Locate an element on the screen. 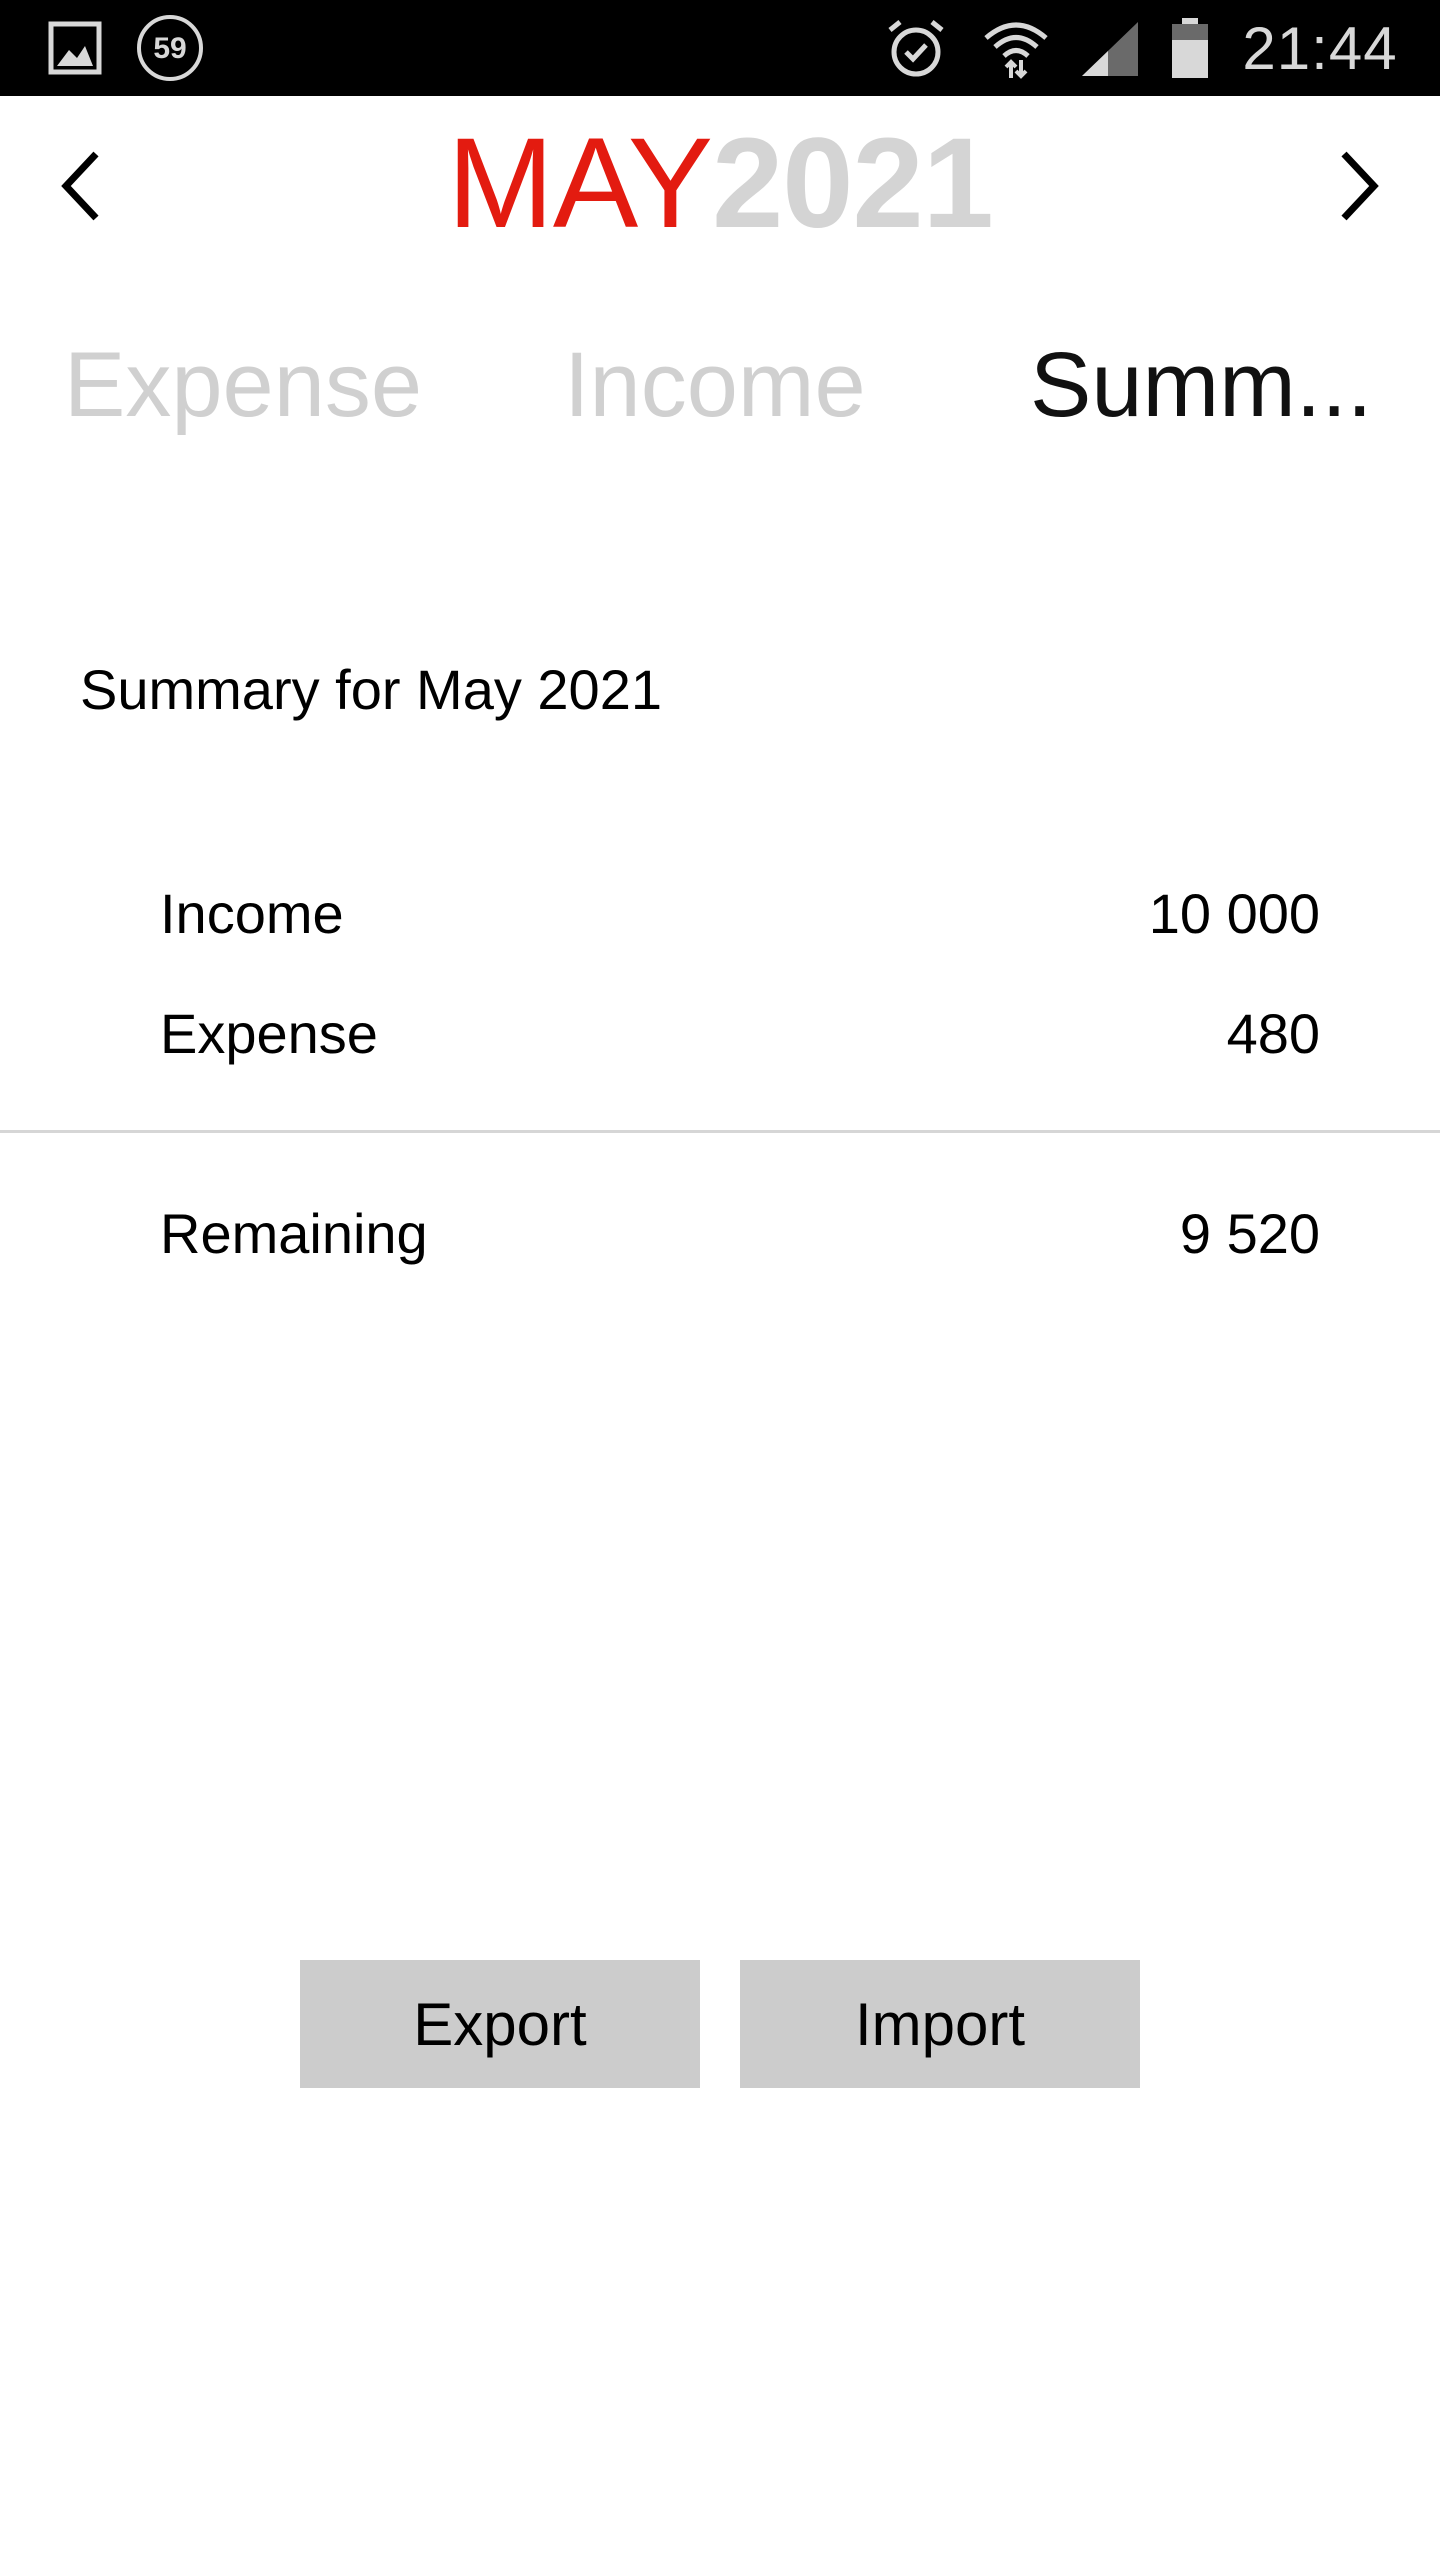 The height and width of the screenshot is (2560, 1440). summary-row-remaining: Remaining 9 520 is located at coordinates (740, 1234).